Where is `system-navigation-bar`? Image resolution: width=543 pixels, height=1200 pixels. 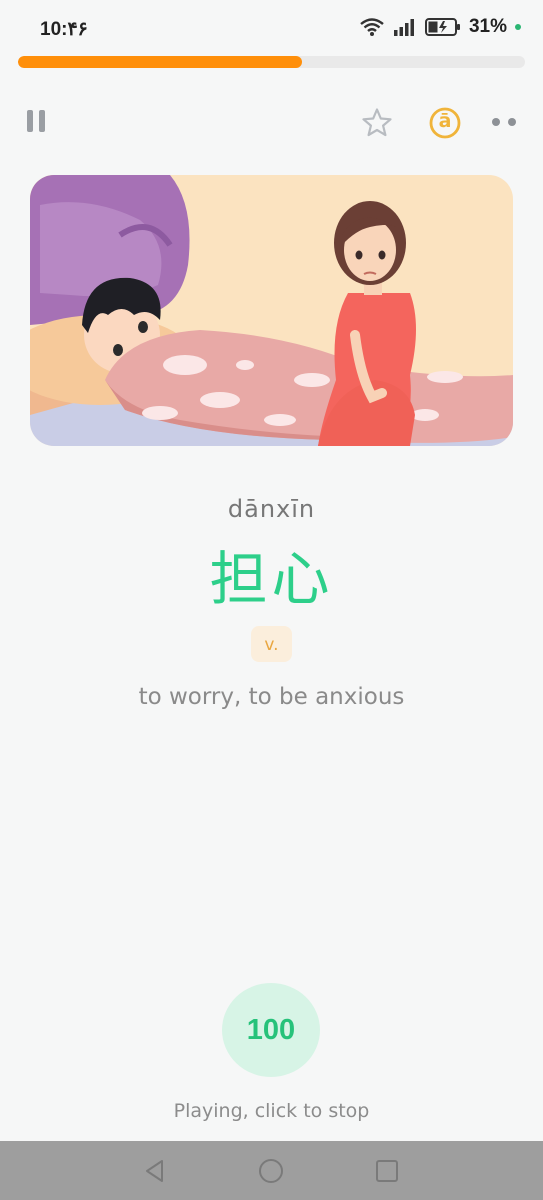 system-navigation-bar is located at coordinates (271, 1170).